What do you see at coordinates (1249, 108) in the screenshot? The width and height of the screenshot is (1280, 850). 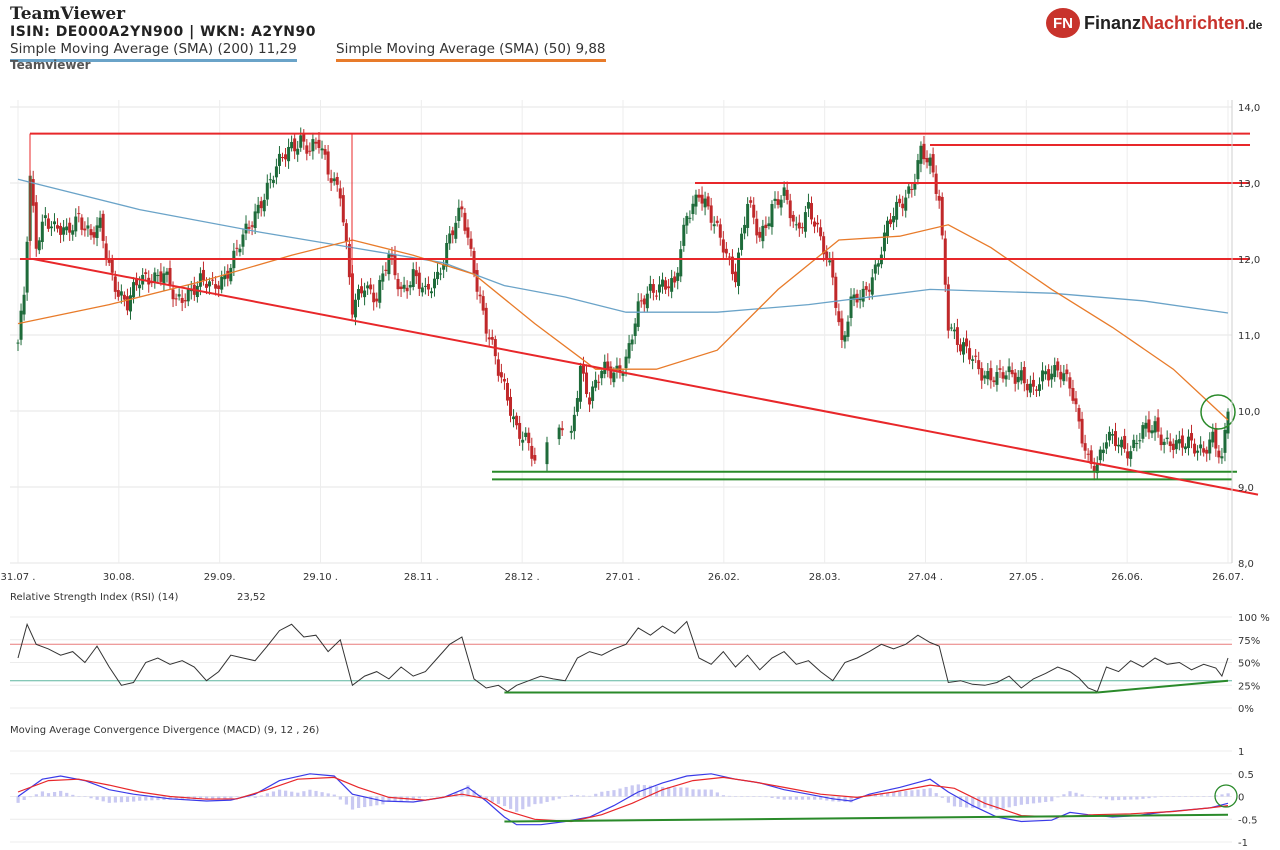 I see `y-tick-label: 14,0` at bounding box center [1249, 108].